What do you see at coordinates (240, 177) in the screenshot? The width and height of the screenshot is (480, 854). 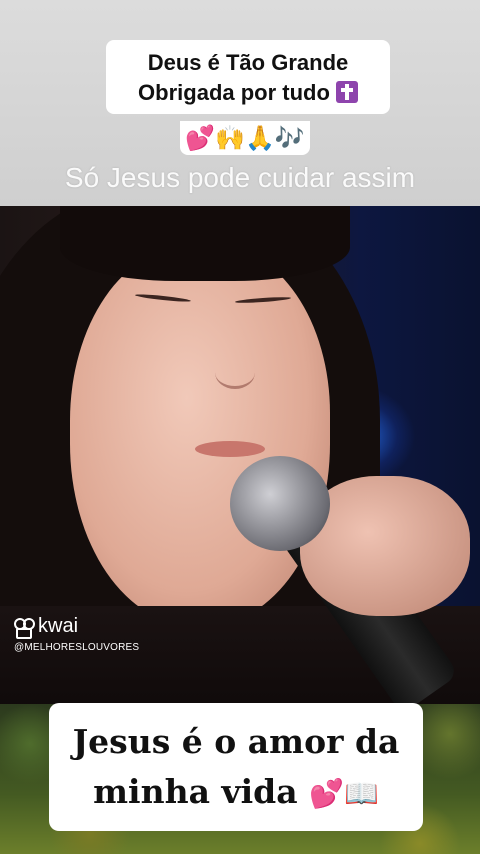 I see `subtitle: Só Jesus pode cuidar assim` at bounding box center [240, 177].